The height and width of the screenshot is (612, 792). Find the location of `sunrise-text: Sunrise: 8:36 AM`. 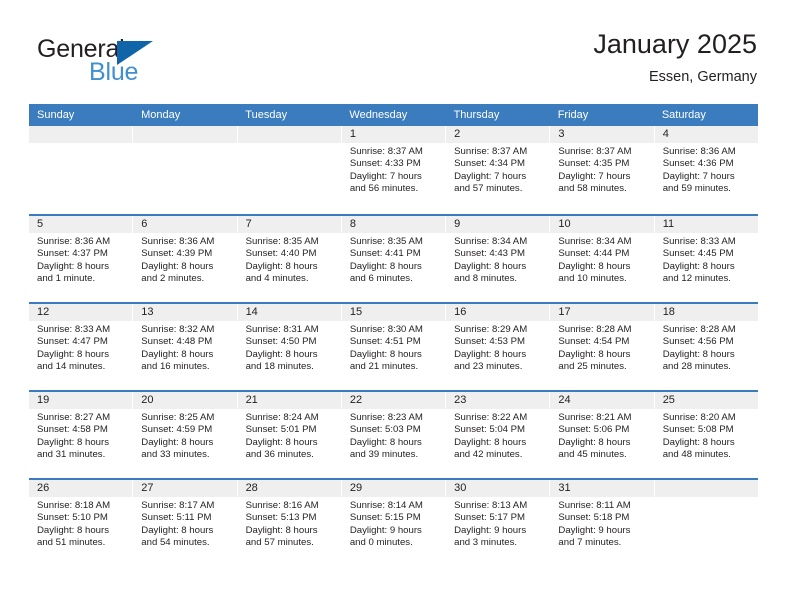

sunrise-text: Sunrise: 8:36 AM is located at coordinates (178, 241).